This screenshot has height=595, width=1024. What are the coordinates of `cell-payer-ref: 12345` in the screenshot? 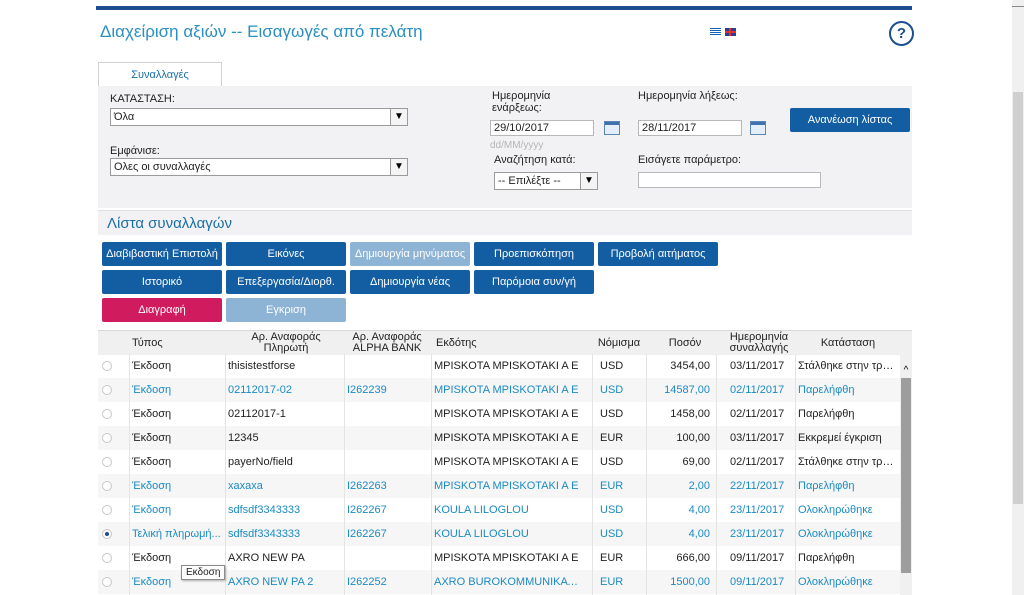 It's located at (243, 438).